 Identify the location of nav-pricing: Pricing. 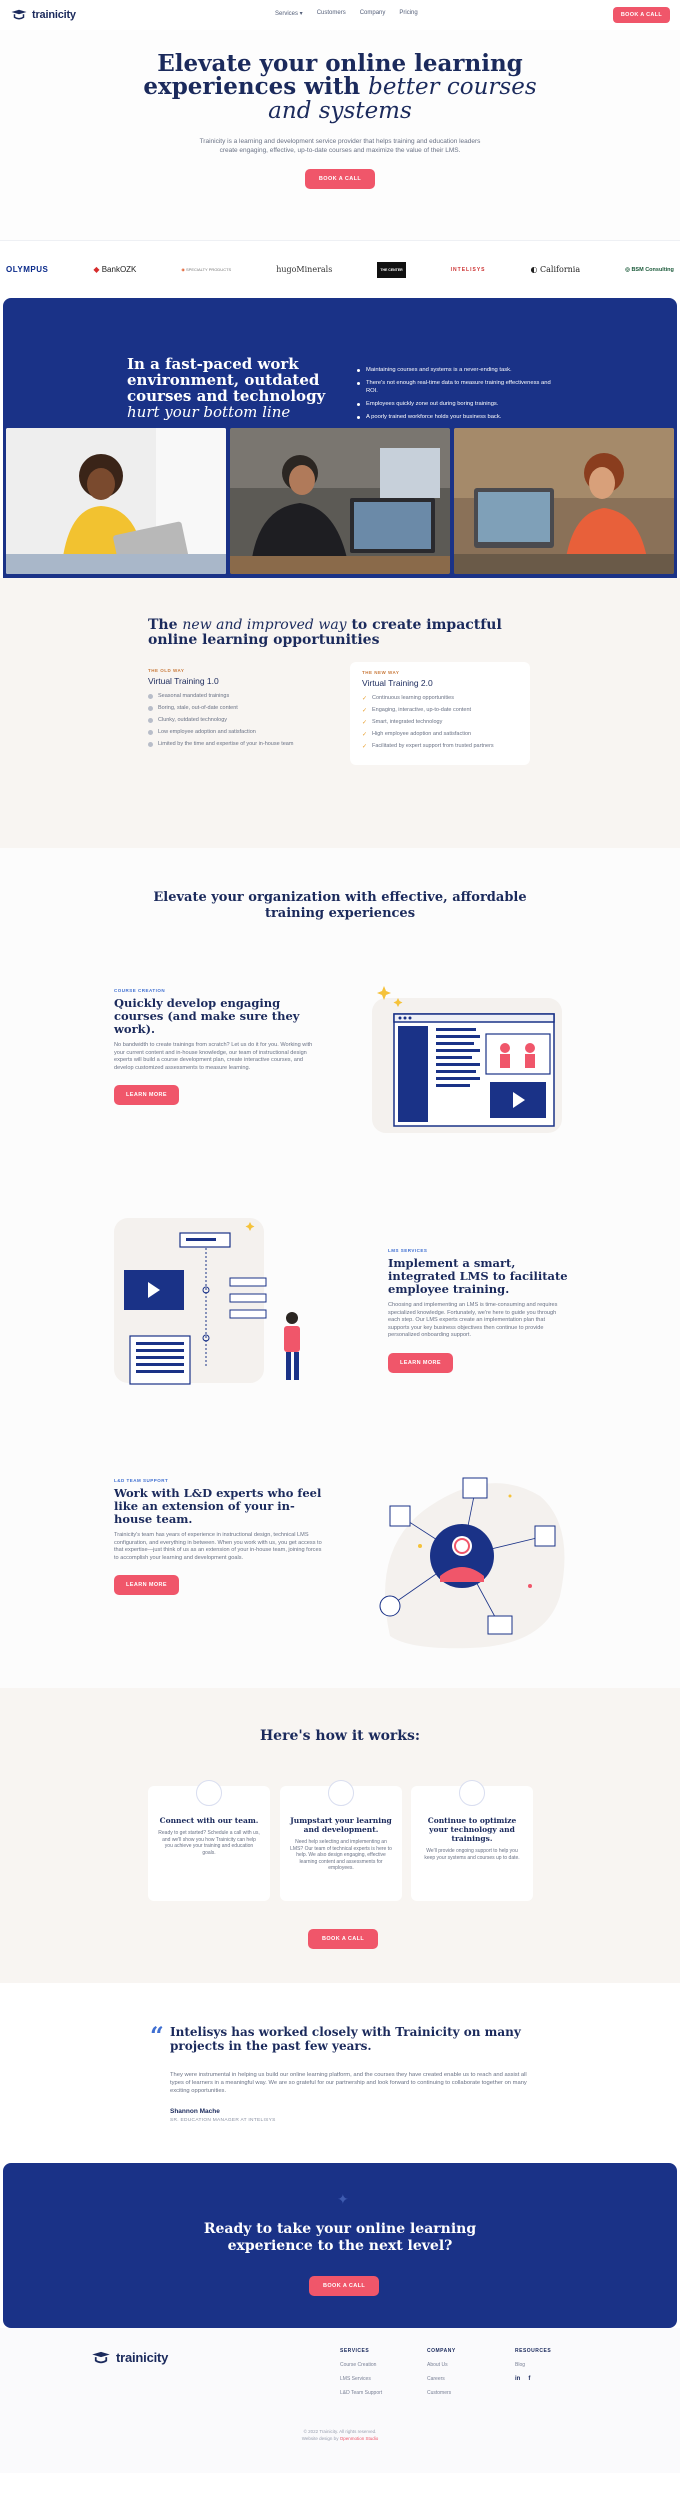
(408, 13).